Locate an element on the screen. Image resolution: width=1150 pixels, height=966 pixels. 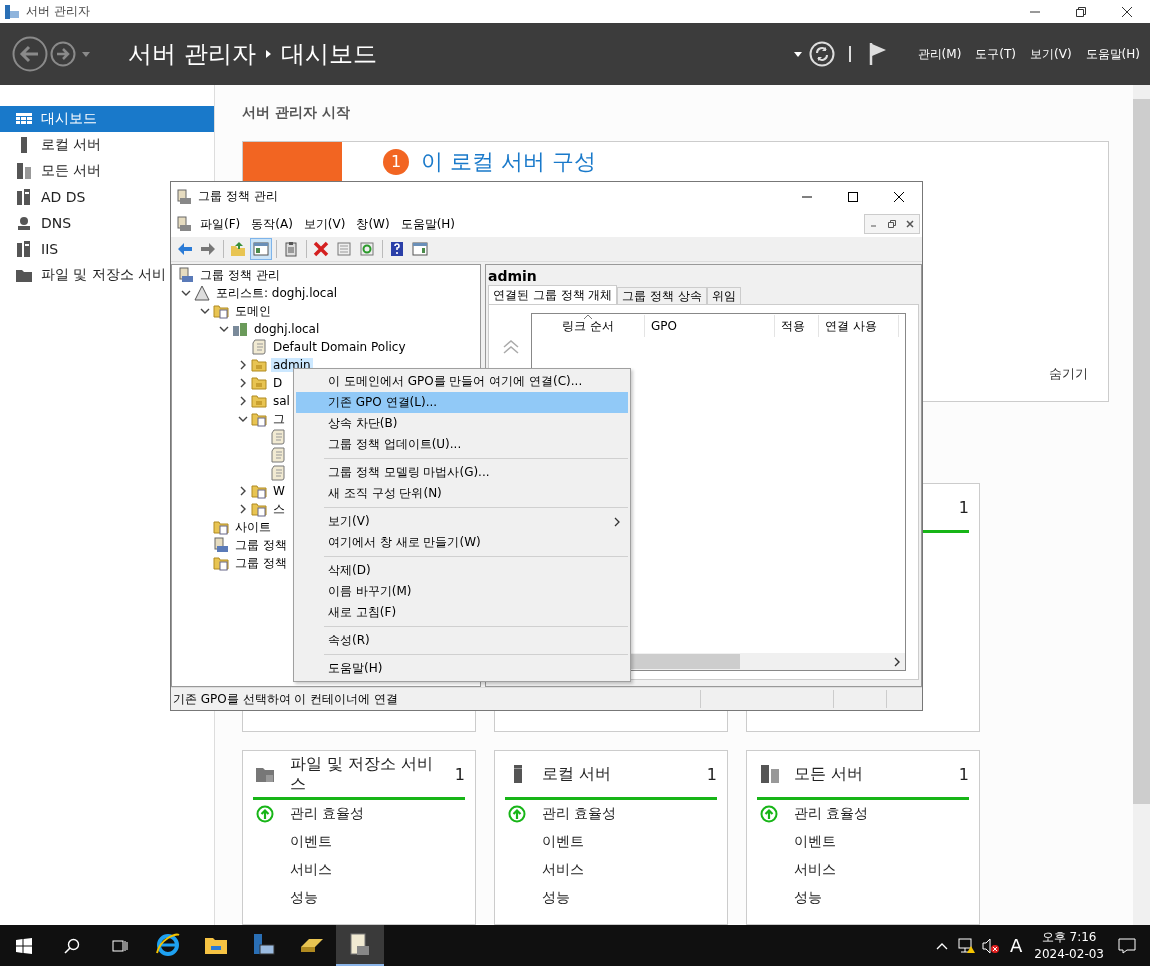
flag-icon is located at coordinates (877, 54).